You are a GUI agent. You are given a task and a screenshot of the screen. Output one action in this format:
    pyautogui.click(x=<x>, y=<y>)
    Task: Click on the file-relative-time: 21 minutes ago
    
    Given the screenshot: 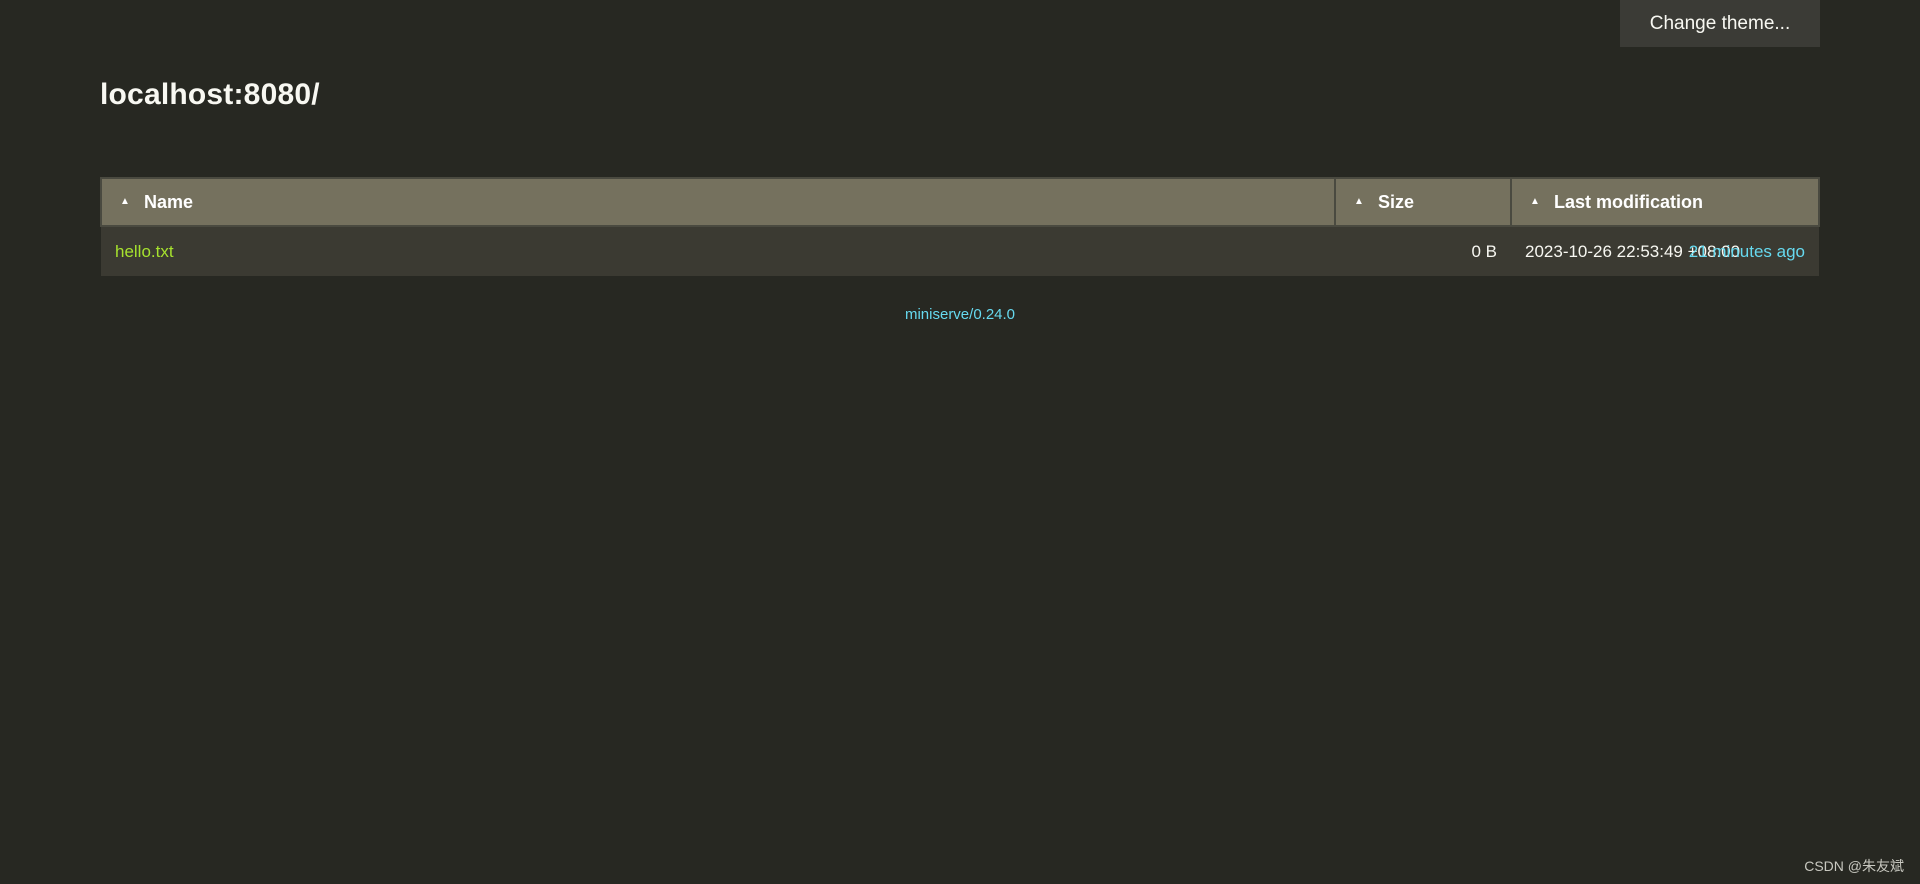 What is the action you would take?
    pyautogui.click(x=1746, y=251)
    